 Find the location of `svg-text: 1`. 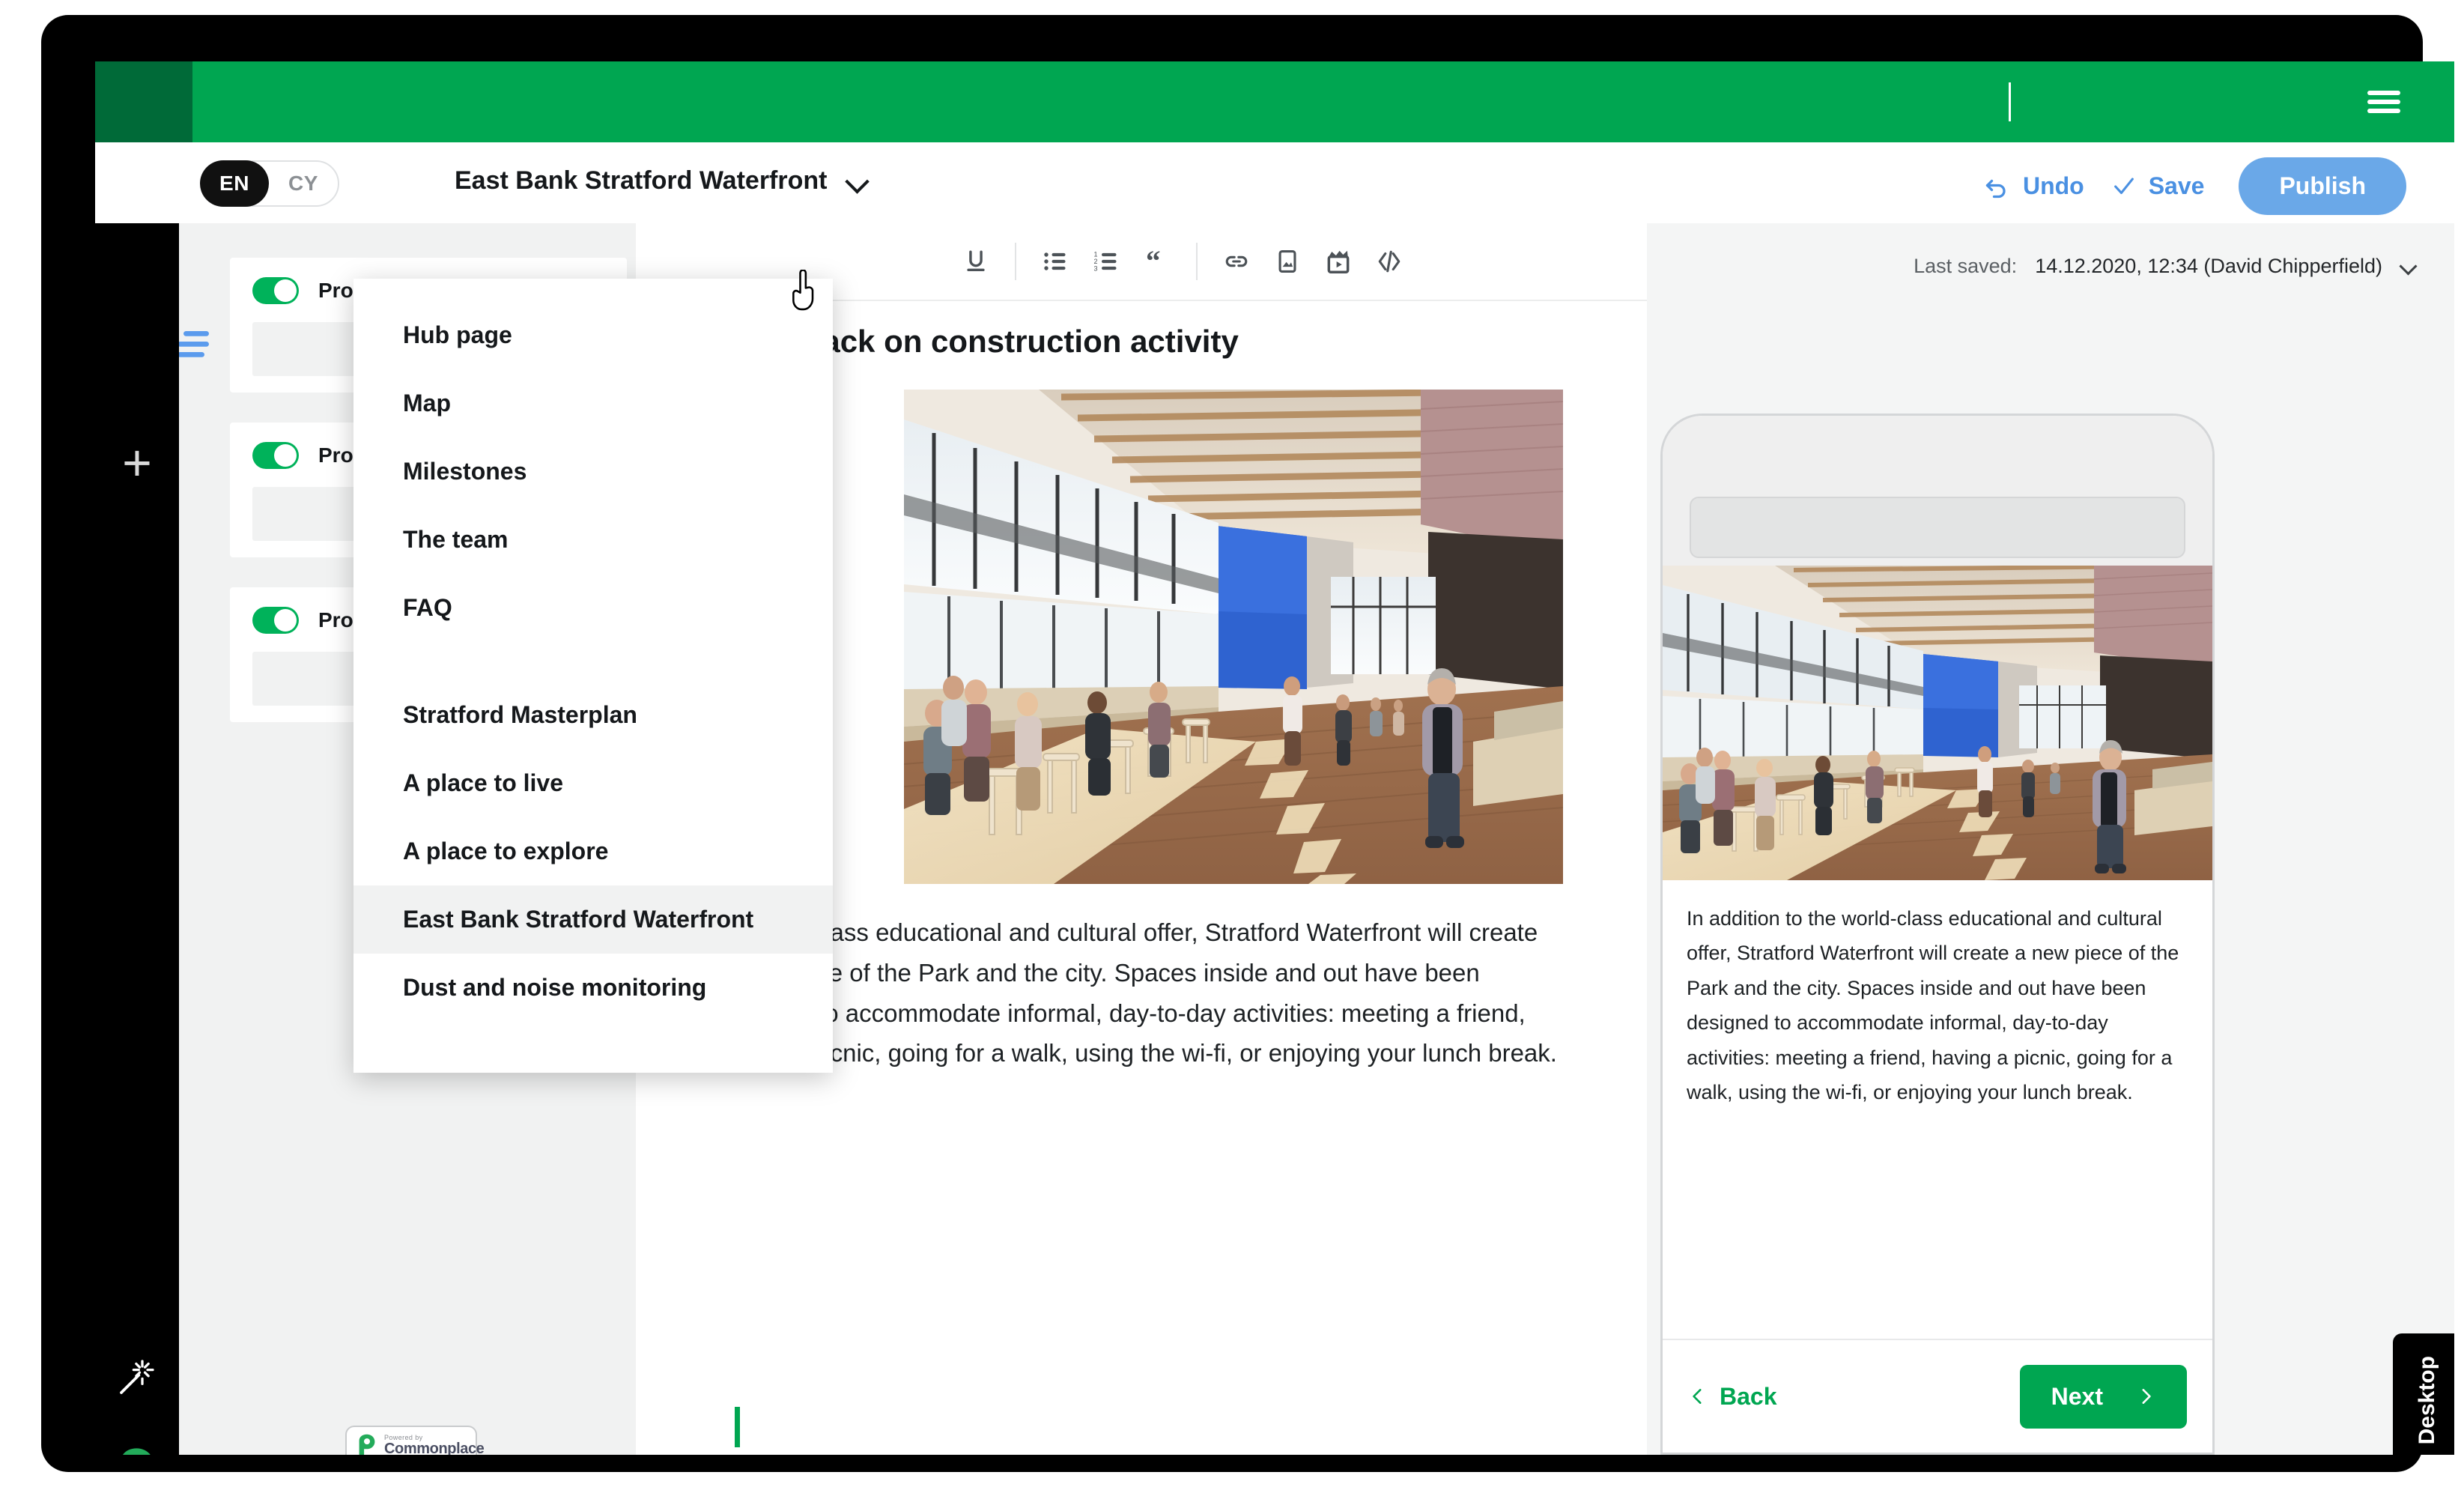

svg-text: 1 is located at coordinates (1096, 254).